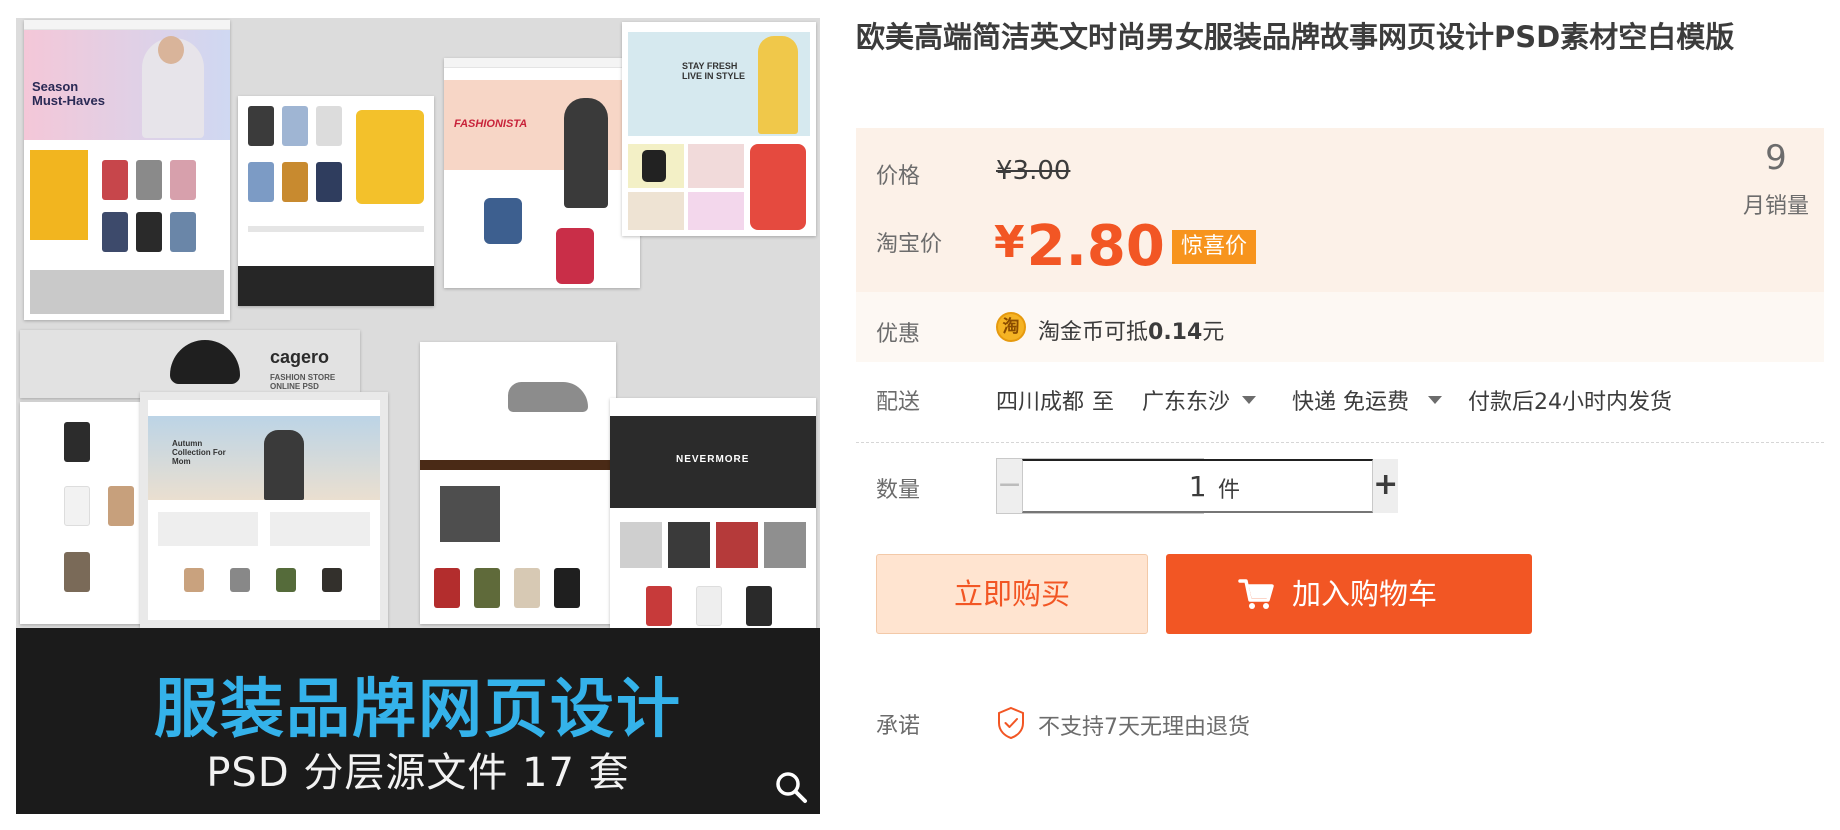  I want to click on promise-label: 承诺, so click(898, 726).